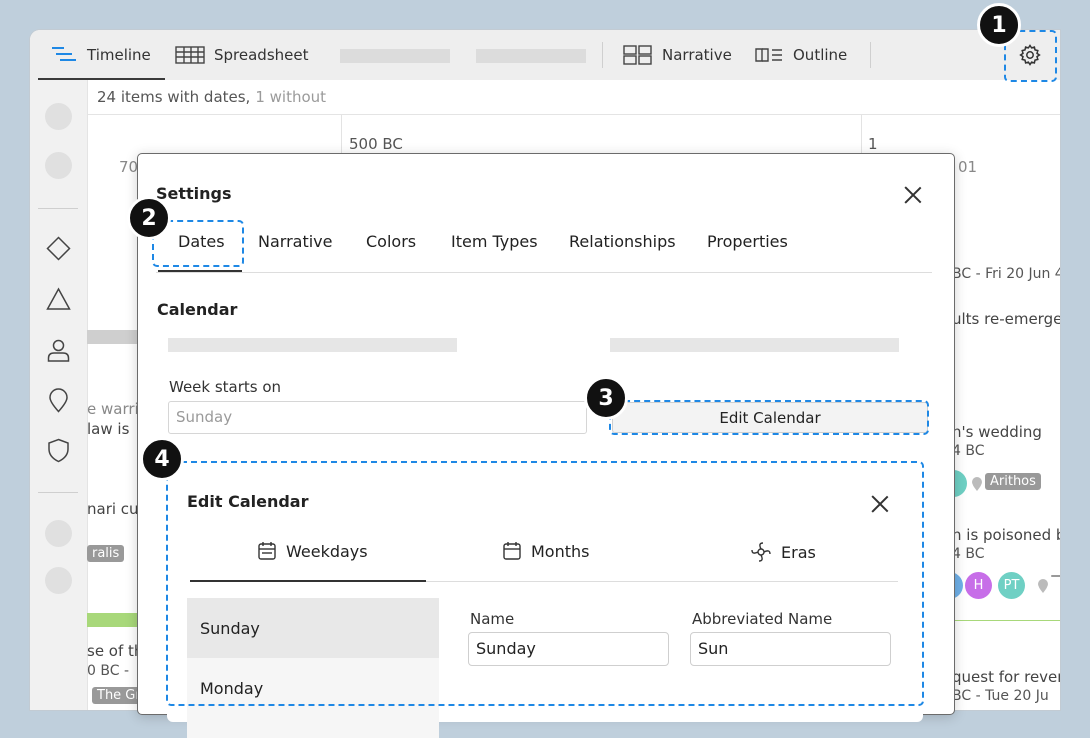 This screenshot has height=738, width=1090. Describe the element at coordinates (377, 417) in the screenshot. I see `week-starts-select: Sunday` at that location.